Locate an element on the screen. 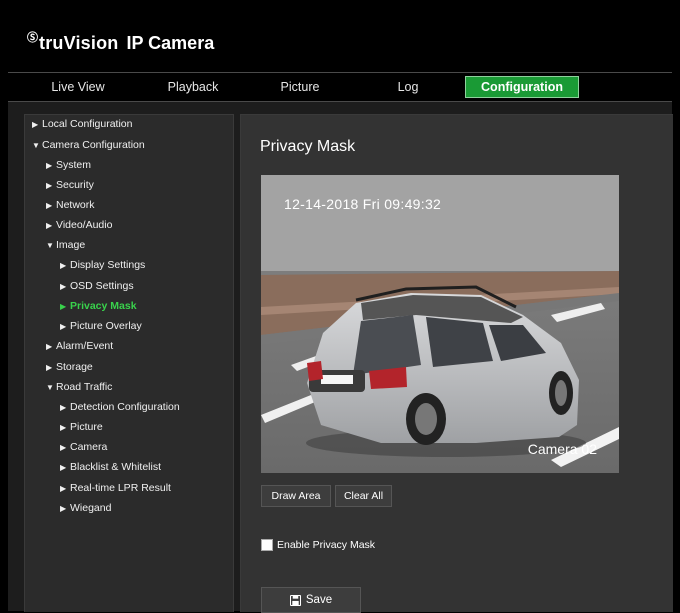 This screenshot has height=613, width=680. sidebar-item-detection-configuration: ▶ Detection Configuration is located at coordinates (120, 407).